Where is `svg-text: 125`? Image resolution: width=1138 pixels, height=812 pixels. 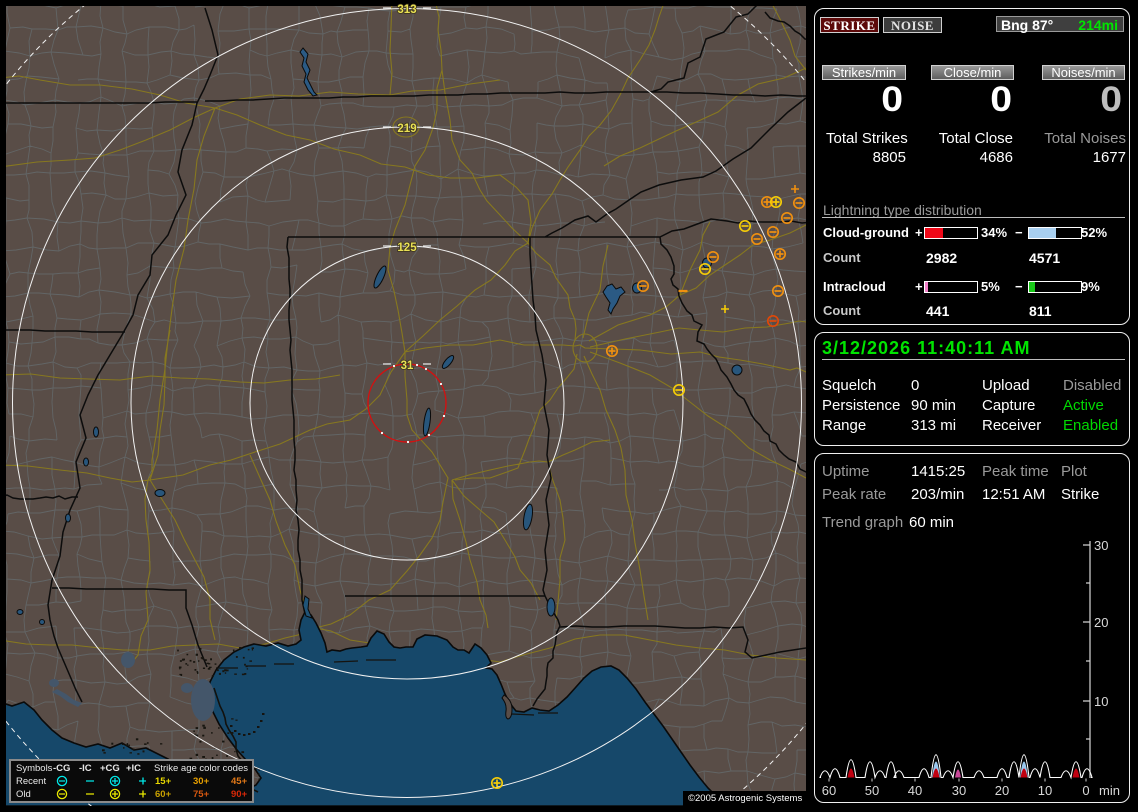 svg-text: 125 is located at coordinates (407, 248).